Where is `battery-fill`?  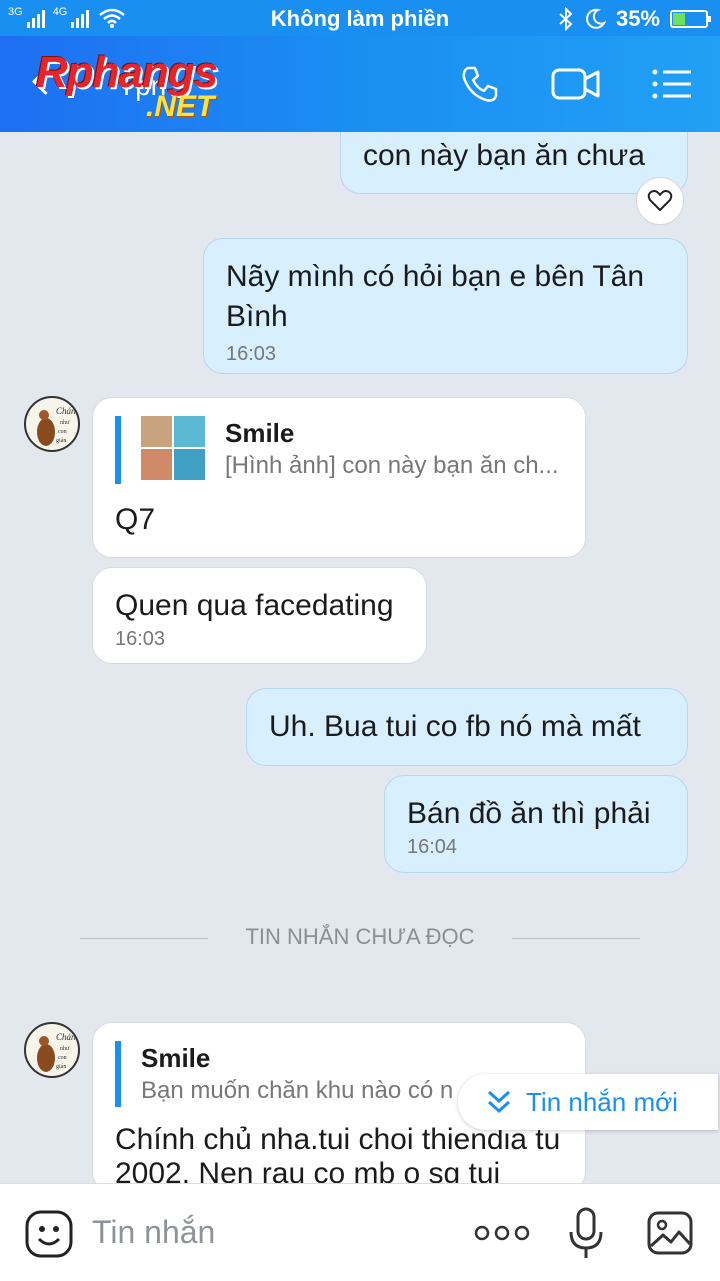
battery-fill is located at coordinates (679, 19).